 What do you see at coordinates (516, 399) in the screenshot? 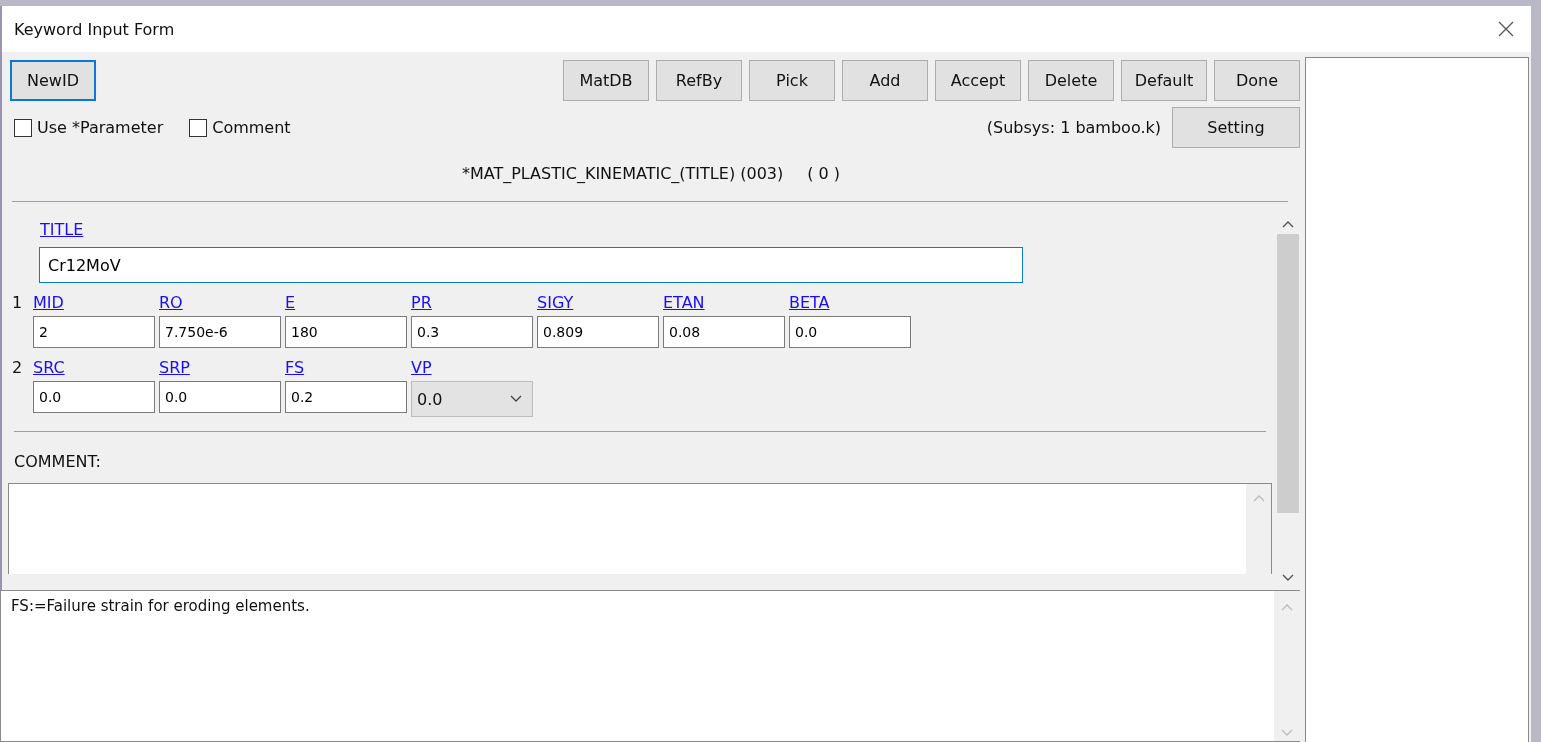
I see `chevron-down-icon` at bounding box center [516, 399].